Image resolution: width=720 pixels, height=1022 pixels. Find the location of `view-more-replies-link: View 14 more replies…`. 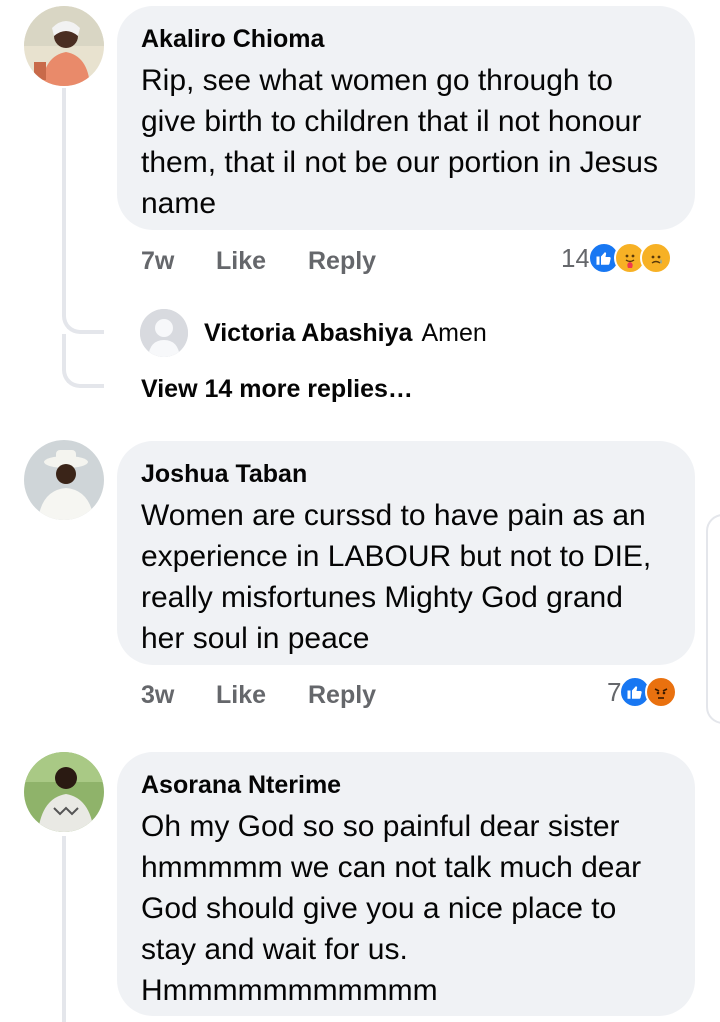

view-more-replies-link: View 14 more replies… is located at coordinates (277, 389).